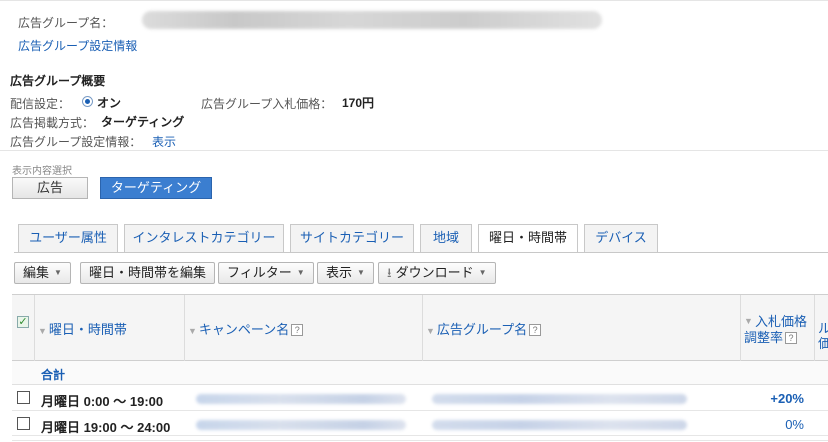 The width and height of the screenshot is (828, 442). What do you see at coordinates (446, 238) in the screenshot?
I see `tab-region: 地域` at bounding box center [446, 238].